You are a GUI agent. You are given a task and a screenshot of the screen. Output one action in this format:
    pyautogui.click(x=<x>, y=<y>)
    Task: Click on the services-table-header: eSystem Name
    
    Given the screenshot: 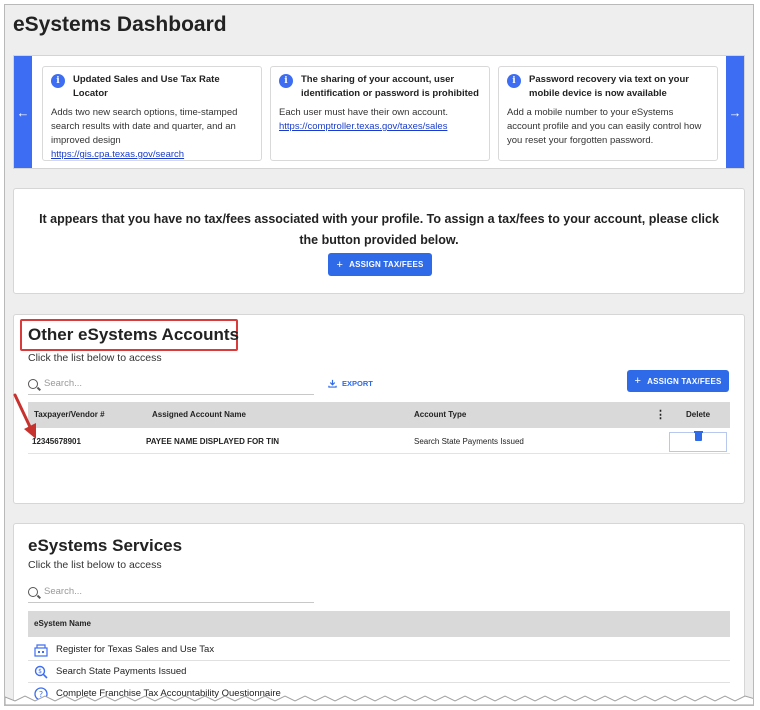 What is the action you would take?
    pyautogui.click(x=379, y=624)
    